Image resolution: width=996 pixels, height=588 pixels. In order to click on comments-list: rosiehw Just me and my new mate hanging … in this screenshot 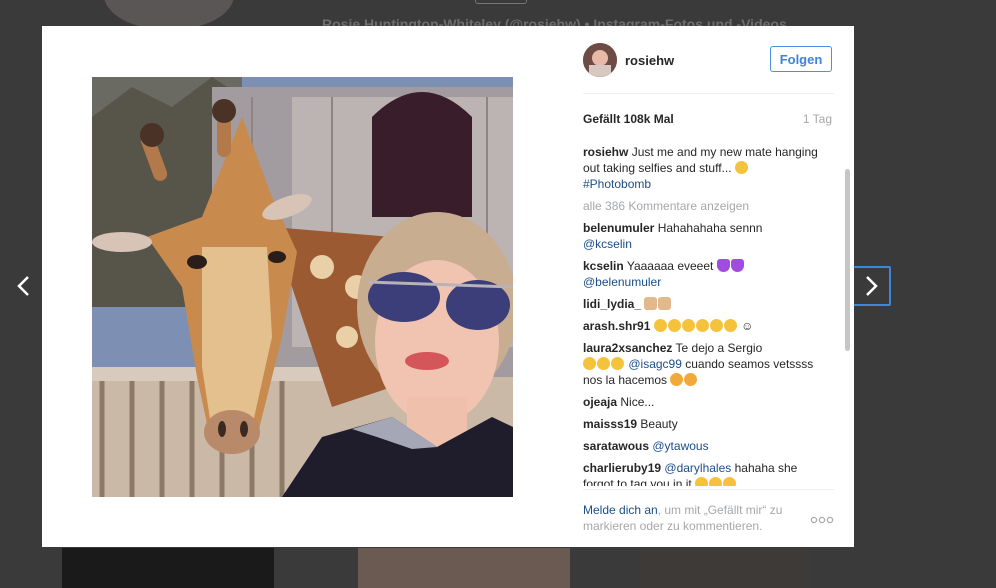, I will do `click(709, 315)`.